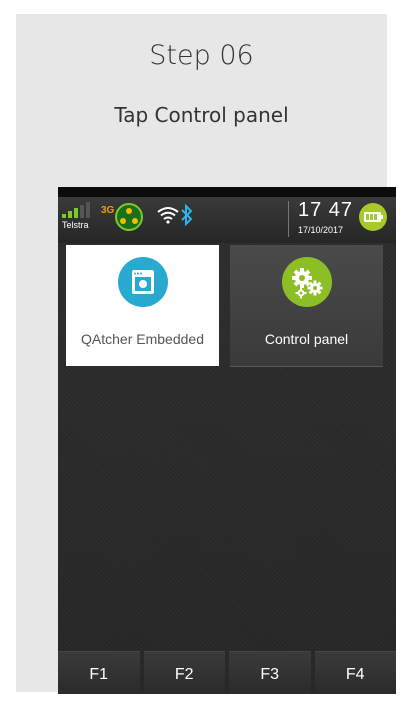 This screenshot has height=706, width=404. Describe the element at coordinates (306, 339) in the screenshot. I see `app-tile-label: Control panel` at that location.